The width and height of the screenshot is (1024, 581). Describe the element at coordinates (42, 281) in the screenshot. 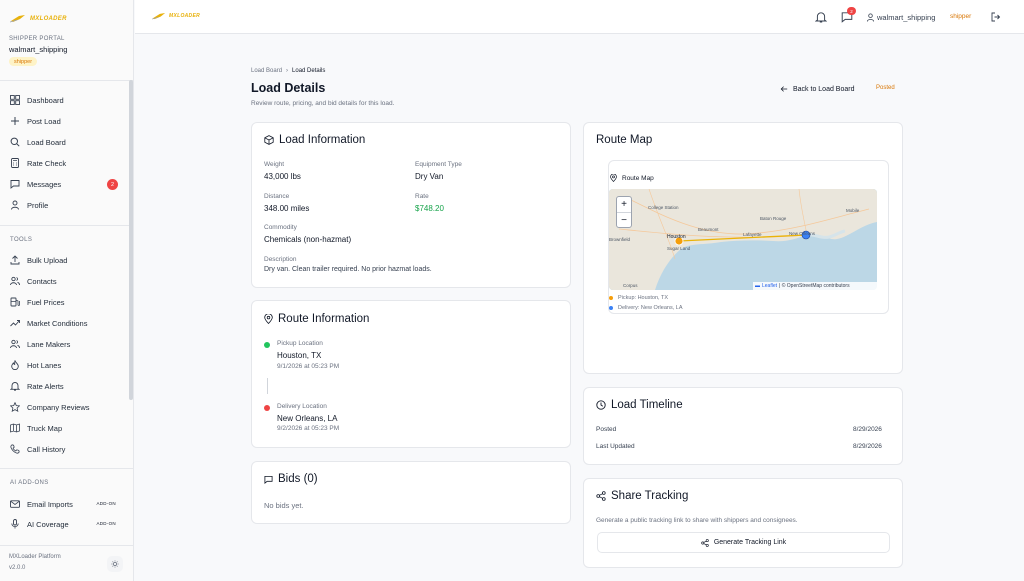

I see `nav-label: Contacts` at that location.